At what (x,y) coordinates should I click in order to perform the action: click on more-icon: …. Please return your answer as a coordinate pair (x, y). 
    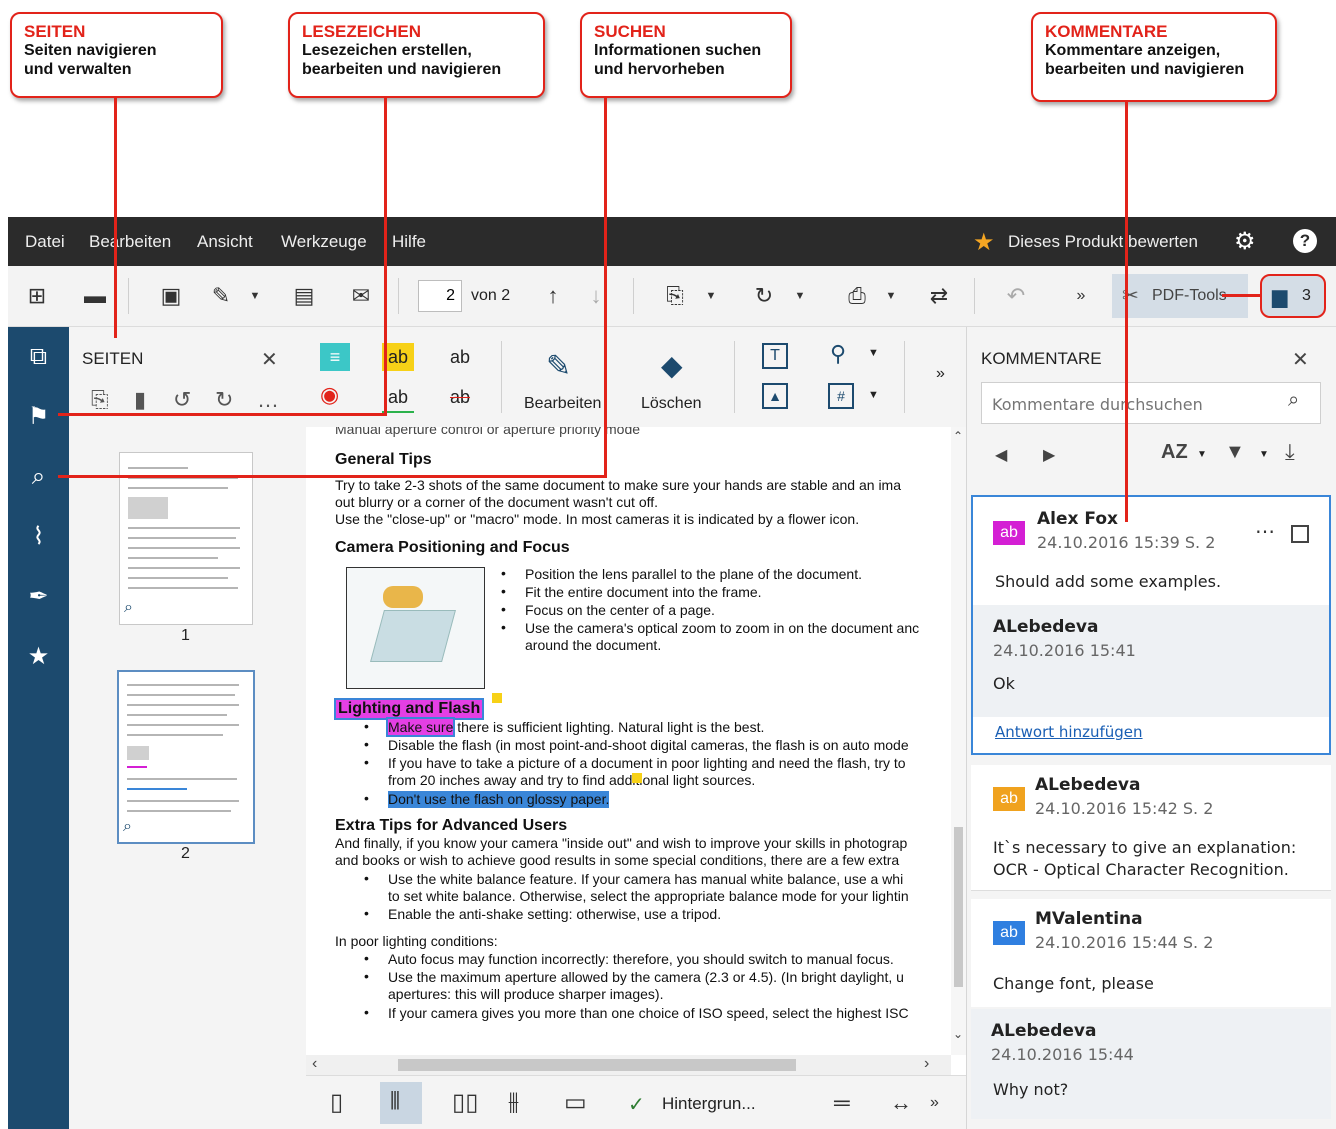
    Looking at the image, I should click on (268, 400).